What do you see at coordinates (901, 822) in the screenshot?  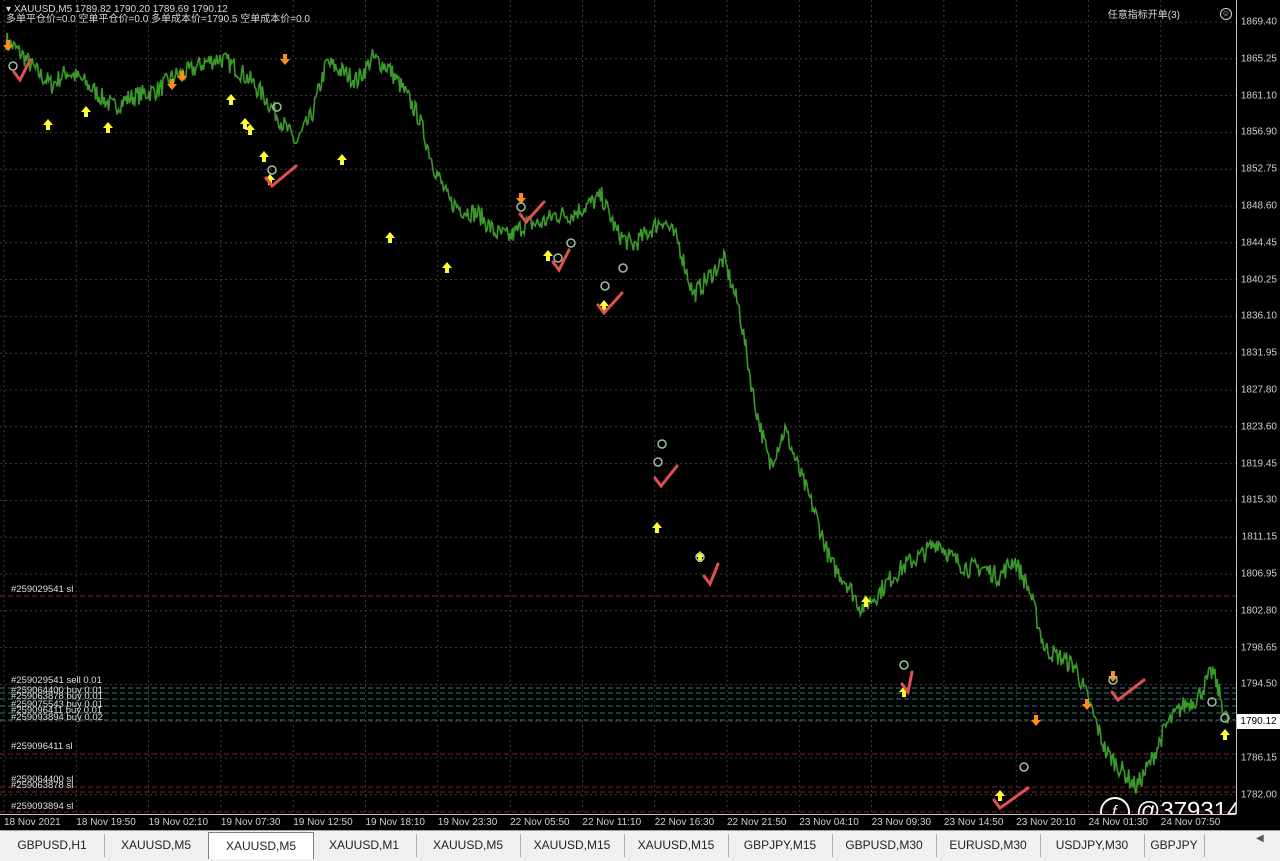 I see `time-tick: 23 Nov 09:30` at bounding box center [901, 822].